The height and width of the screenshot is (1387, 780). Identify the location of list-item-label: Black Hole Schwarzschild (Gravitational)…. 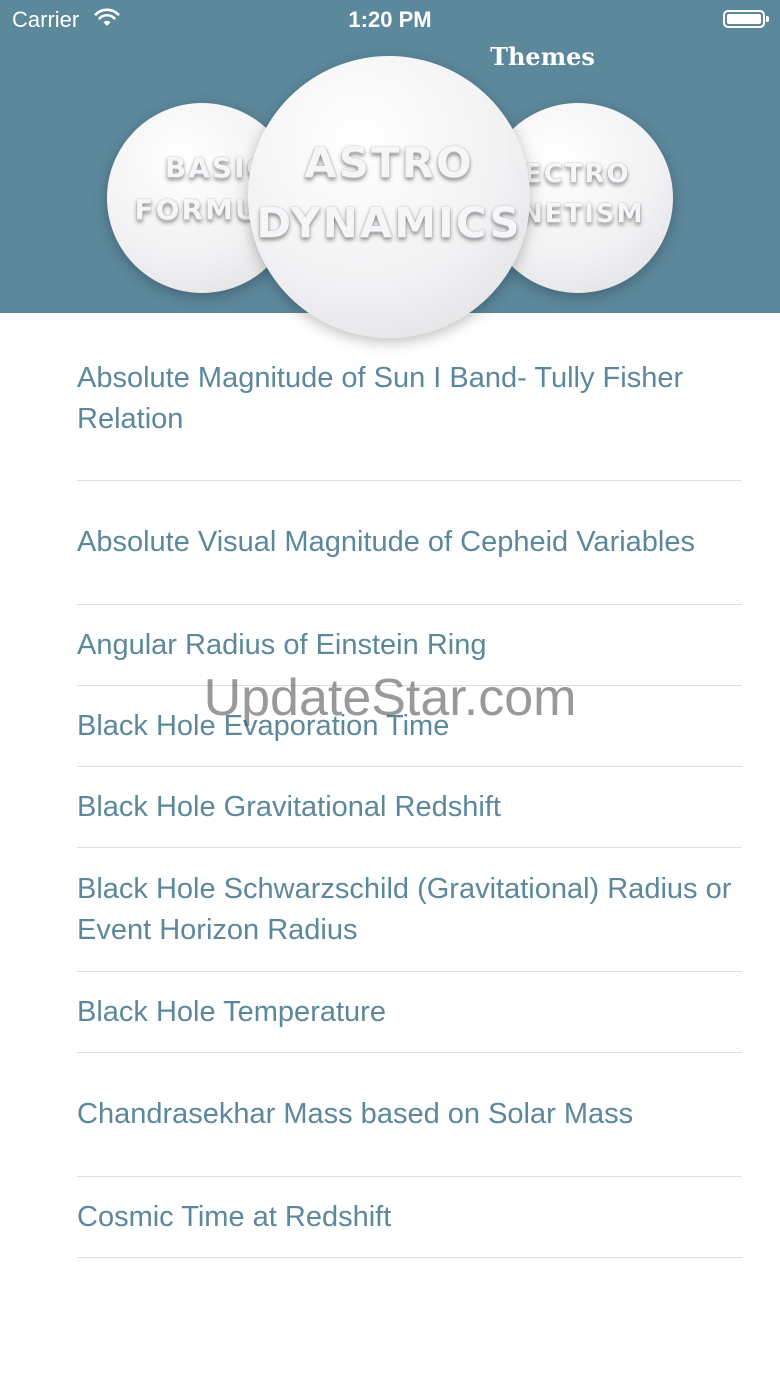
(404, 909).